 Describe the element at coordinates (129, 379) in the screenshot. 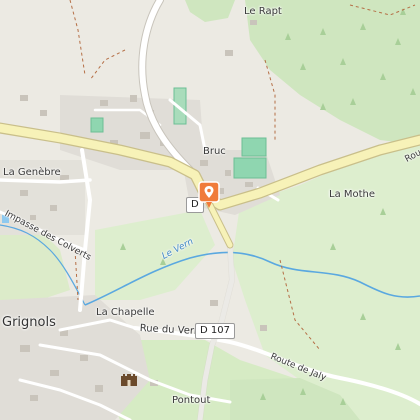

I see `castle-icon` at that location.